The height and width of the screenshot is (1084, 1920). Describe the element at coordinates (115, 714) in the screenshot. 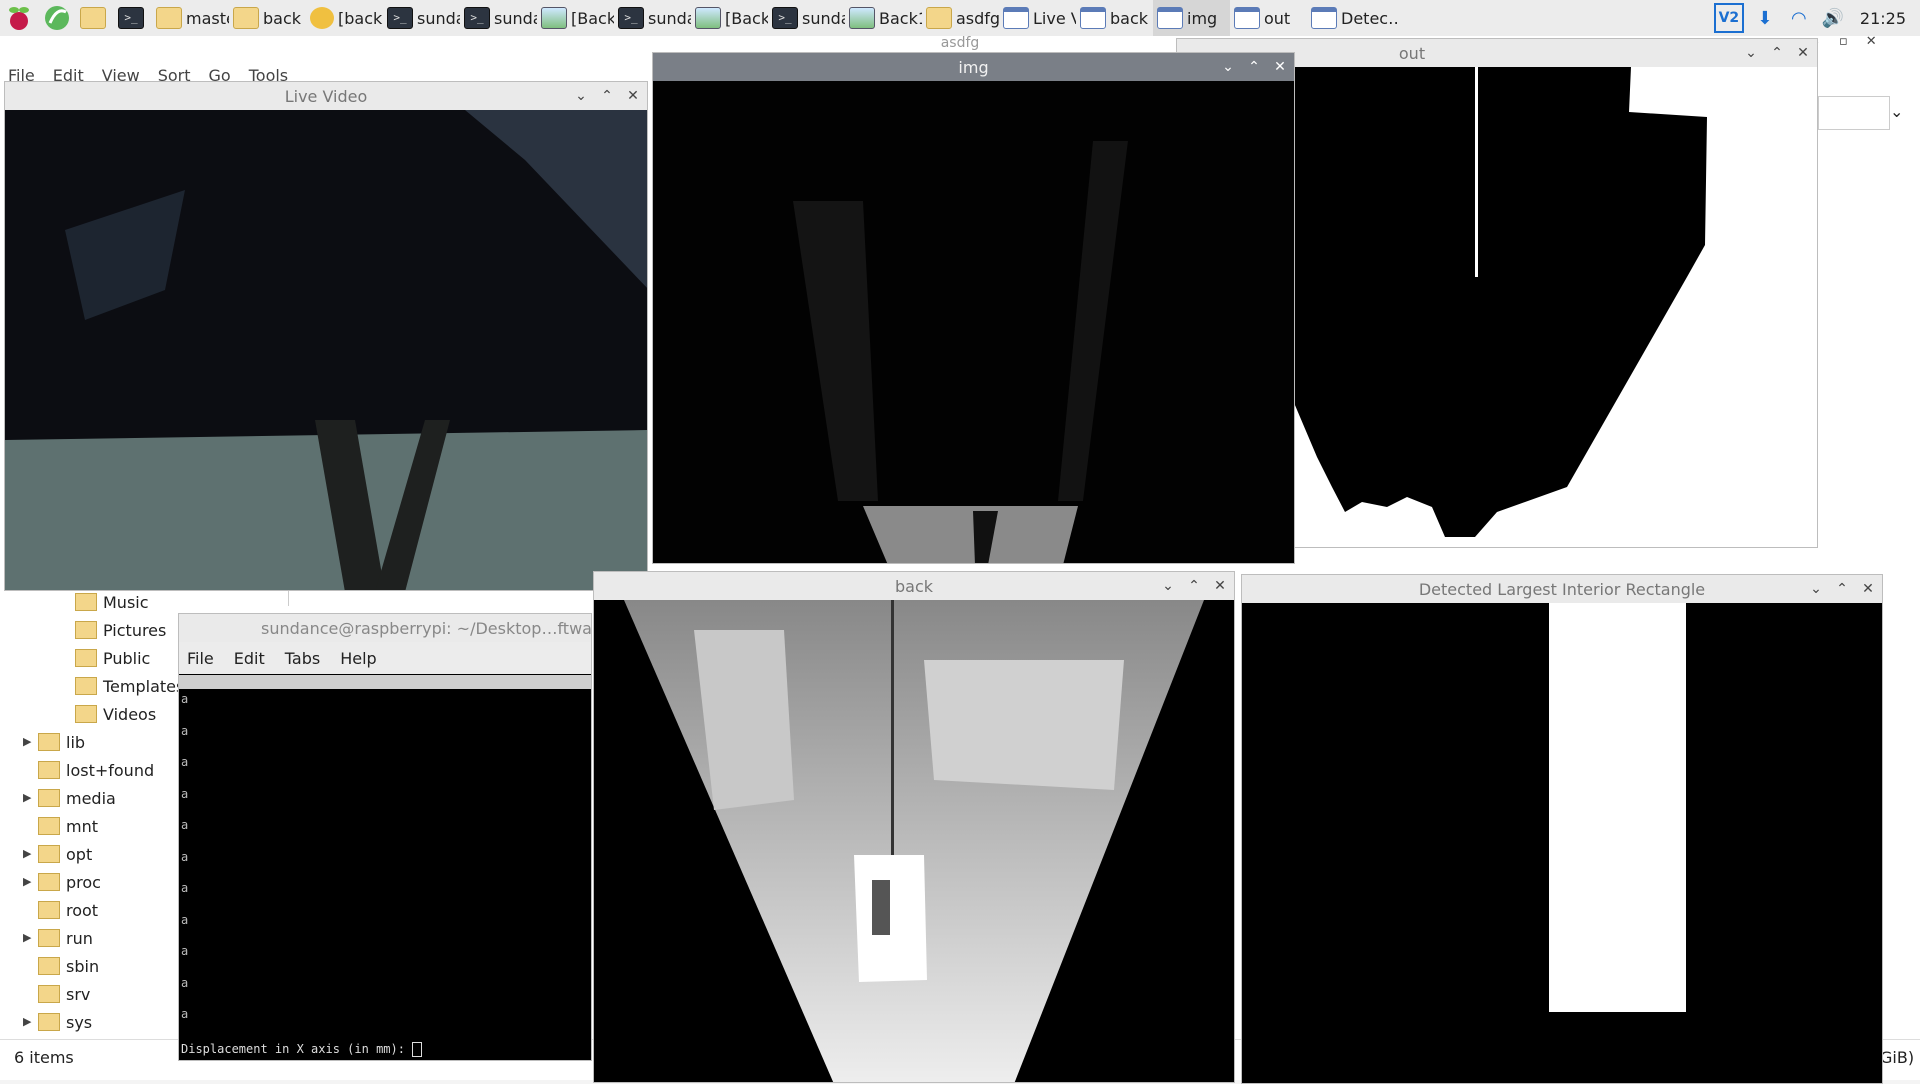

I see `tree-item: Videos` at that location.